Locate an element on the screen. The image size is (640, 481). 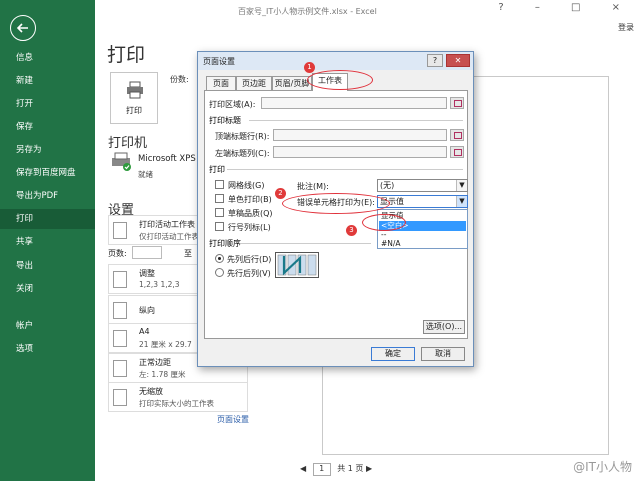
nav-save-baidu: 保存到百度网盘 is located at coordinates (47, 173).